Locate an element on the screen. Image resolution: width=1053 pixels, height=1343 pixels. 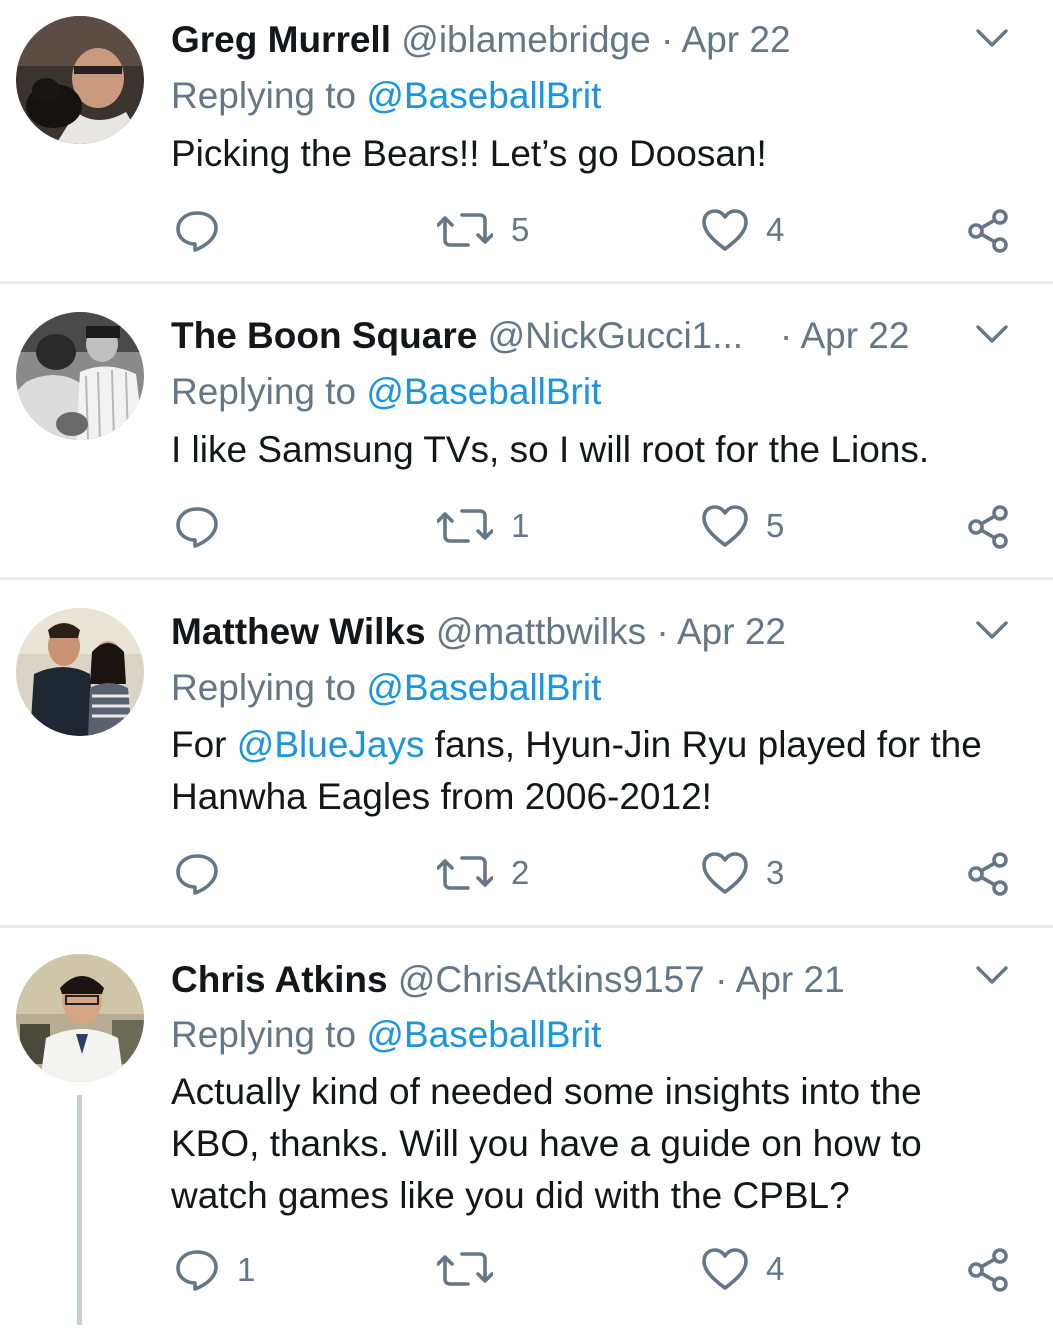
body-text: fans, Hyun-Jin Ryu played for the is located at coordinates (703, 744).